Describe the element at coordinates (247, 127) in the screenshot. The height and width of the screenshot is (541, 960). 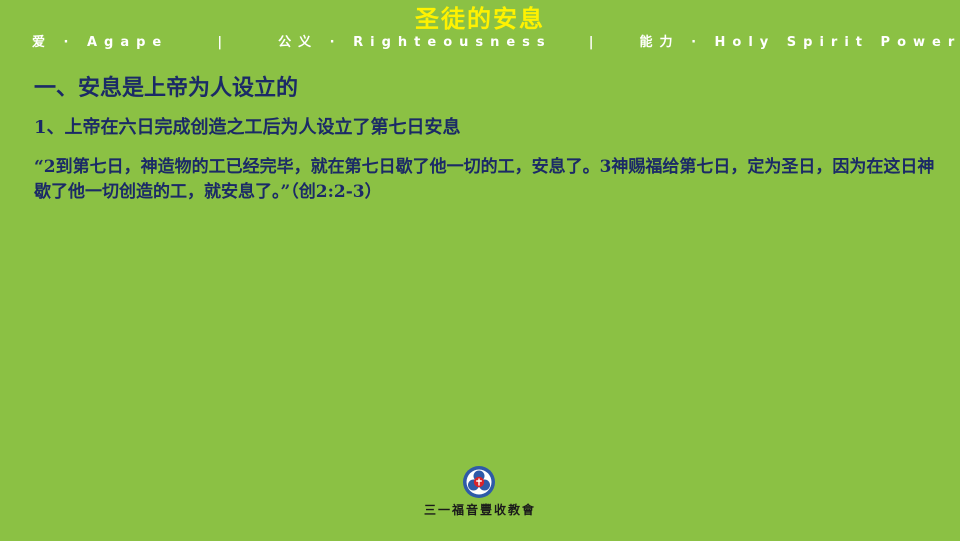
I see `subheading: 1、上帝在六日完成创造之工后为人设立了第七日安息` at that location.